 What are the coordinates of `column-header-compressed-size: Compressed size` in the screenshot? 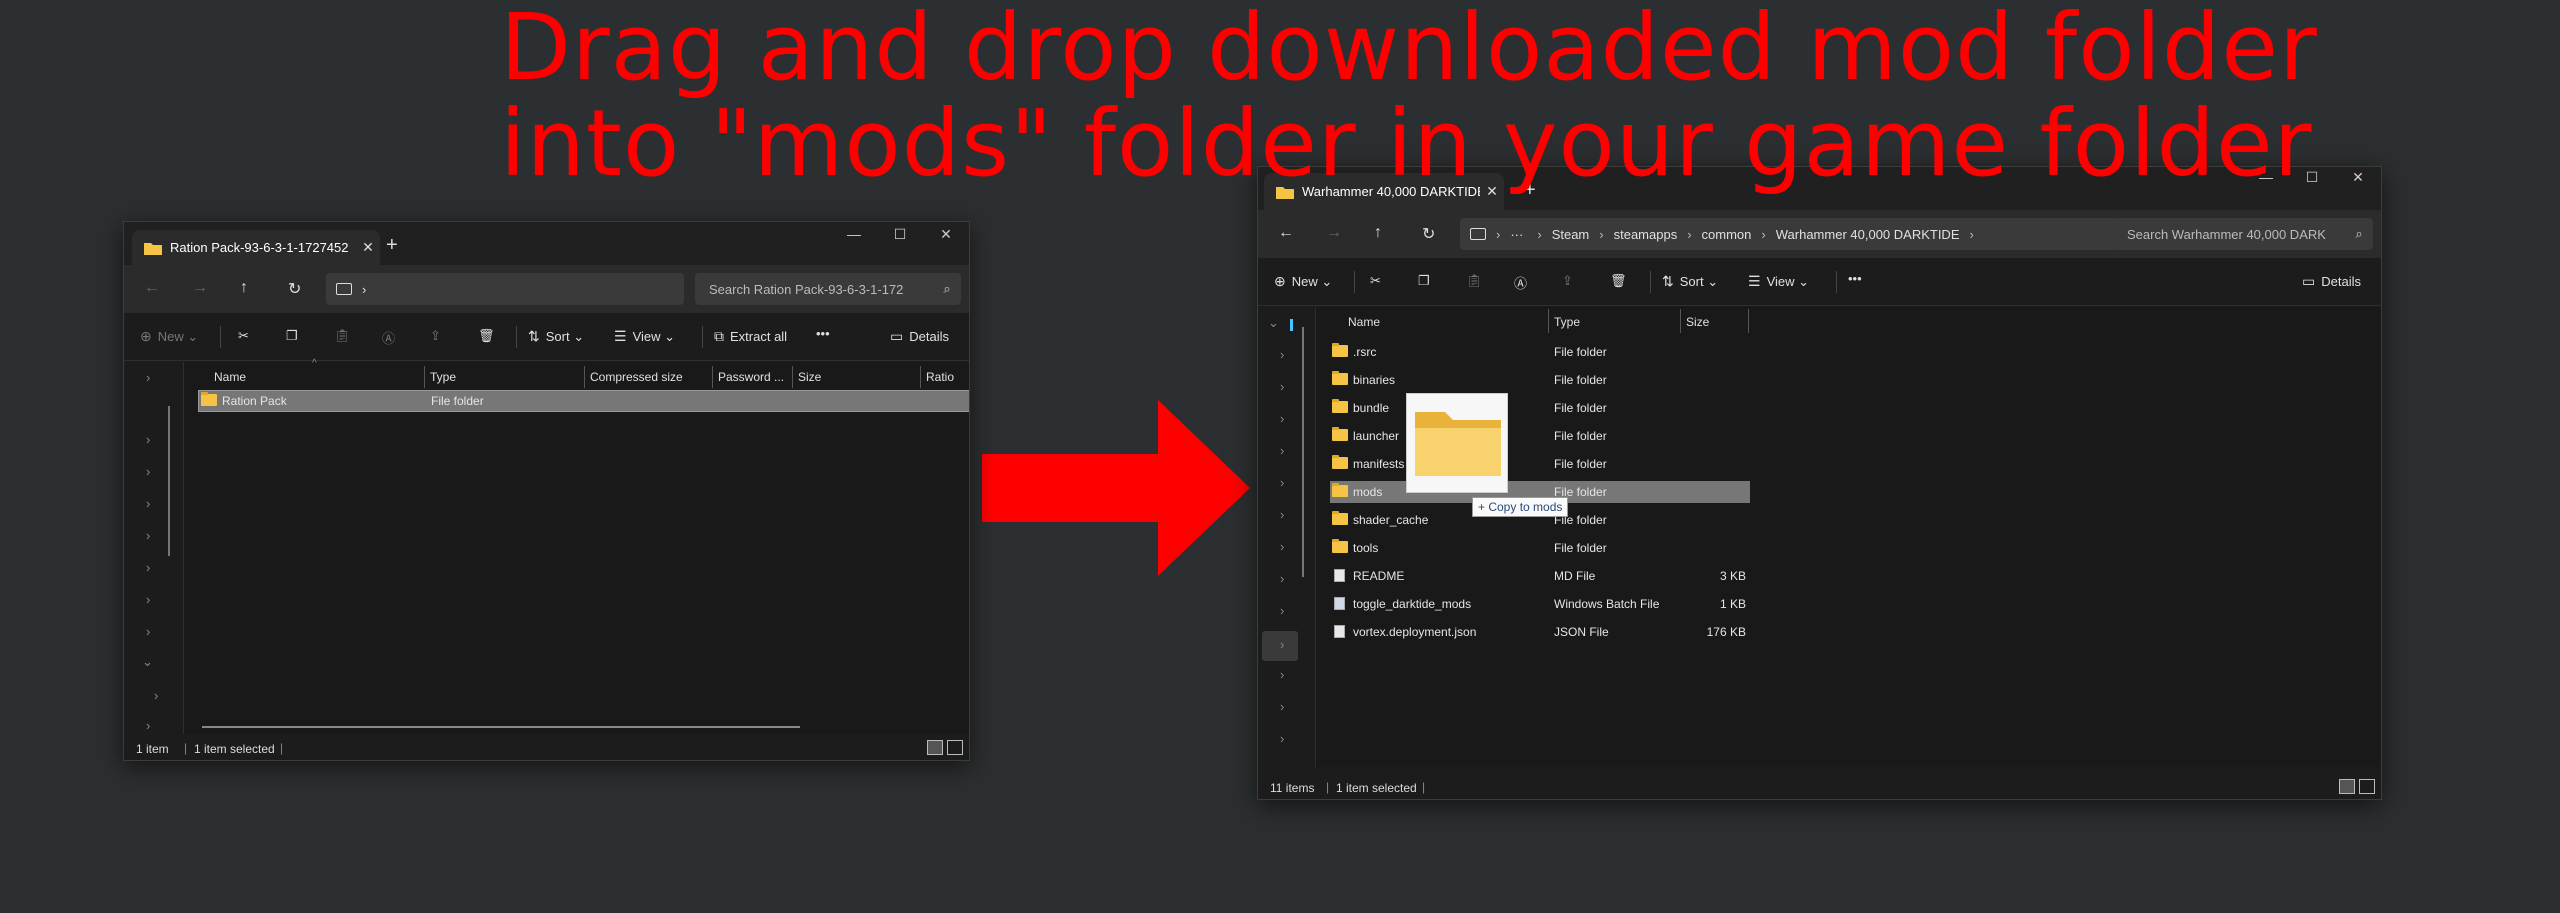 It's located at (636, 377).